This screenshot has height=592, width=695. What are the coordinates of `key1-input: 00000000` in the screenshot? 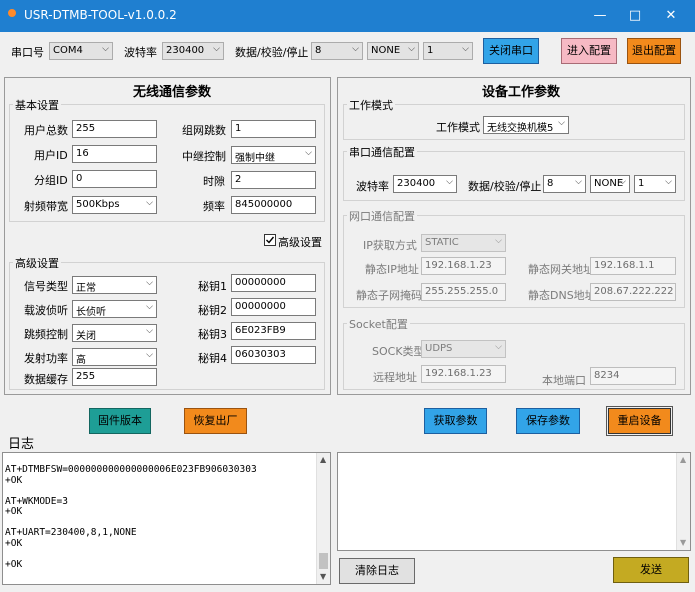 It's located at (273, 283).